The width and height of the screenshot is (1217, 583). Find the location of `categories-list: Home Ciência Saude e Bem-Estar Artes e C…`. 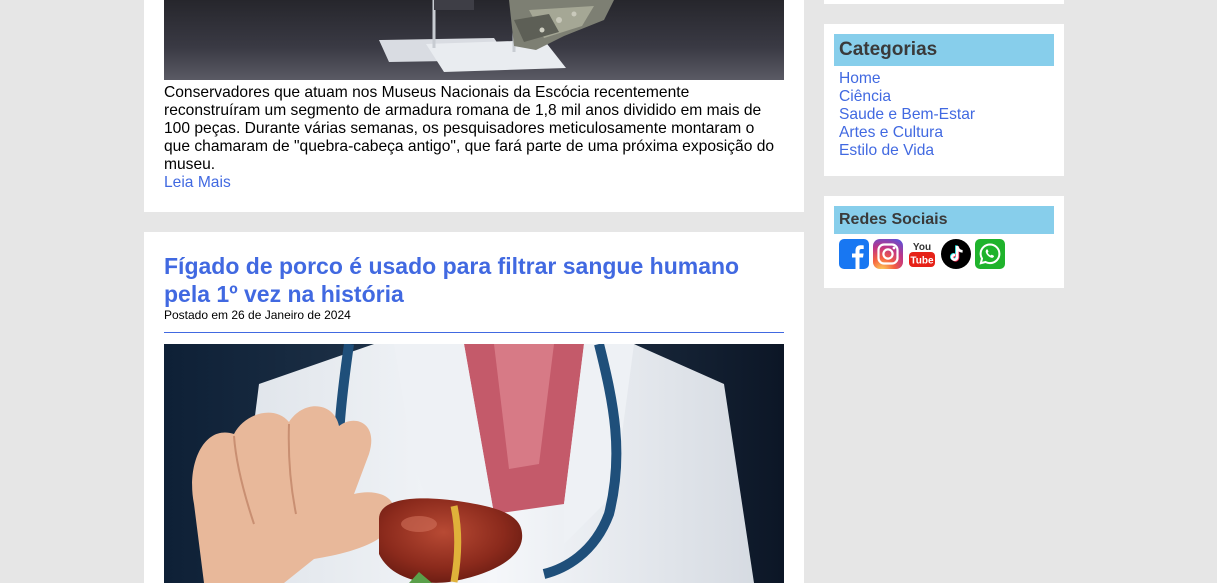

categories-list: Home Ciência Saude e Bem-Estar Artes e C… is located at coordinates (944, 115).